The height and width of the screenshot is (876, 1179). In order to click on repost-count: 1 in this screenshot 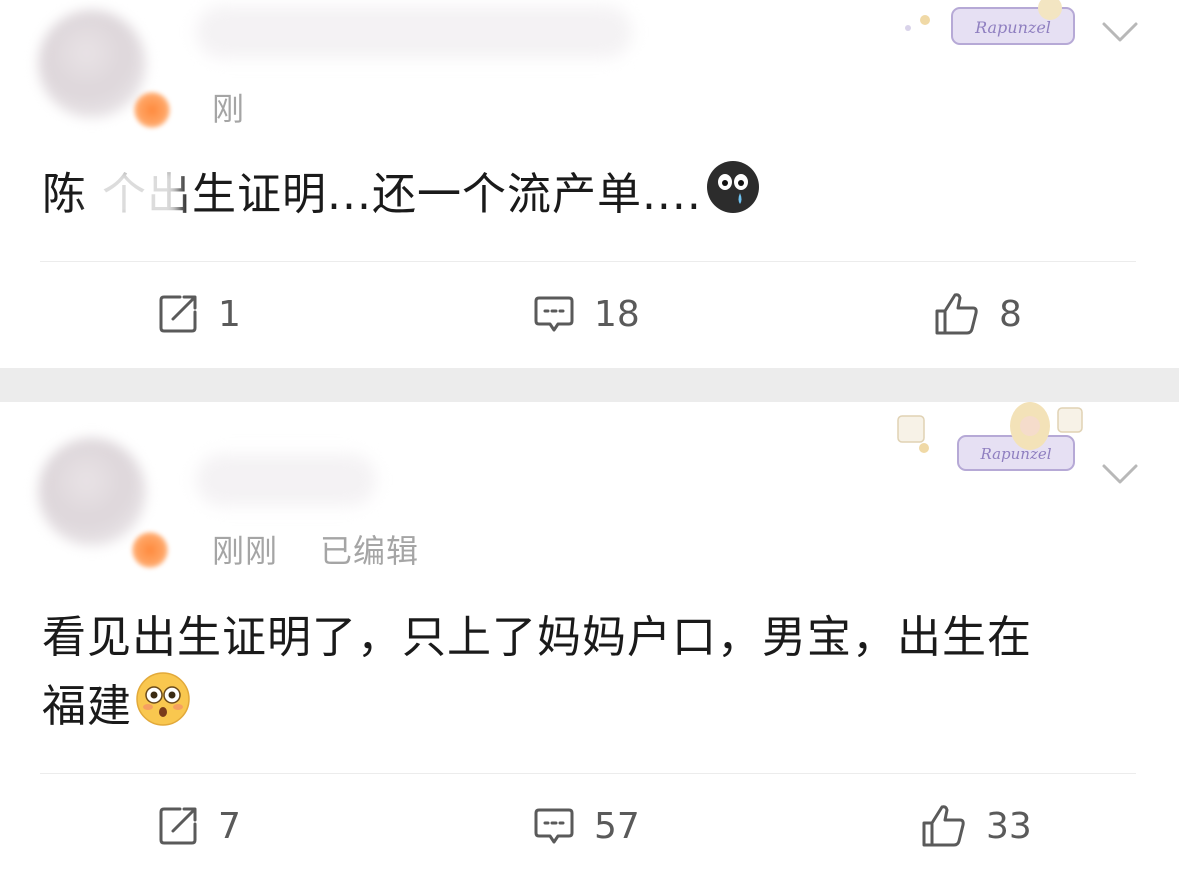, I will do `click(229, 314)`.